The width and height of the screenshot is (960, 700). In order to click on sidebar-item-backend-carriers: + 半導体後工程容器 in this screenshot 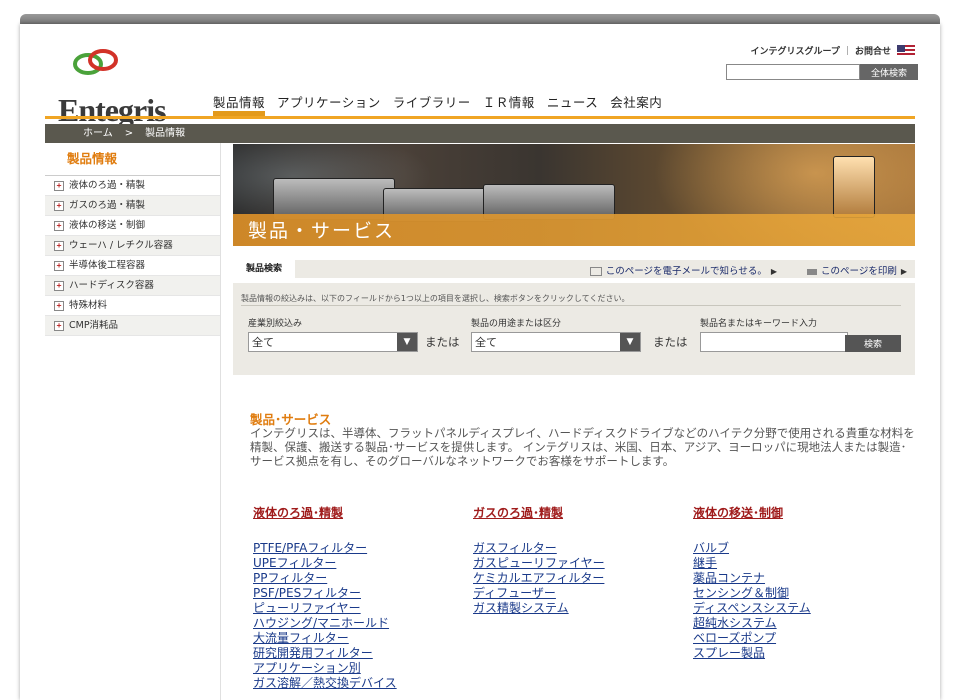, I will do `click(132, 266)`.